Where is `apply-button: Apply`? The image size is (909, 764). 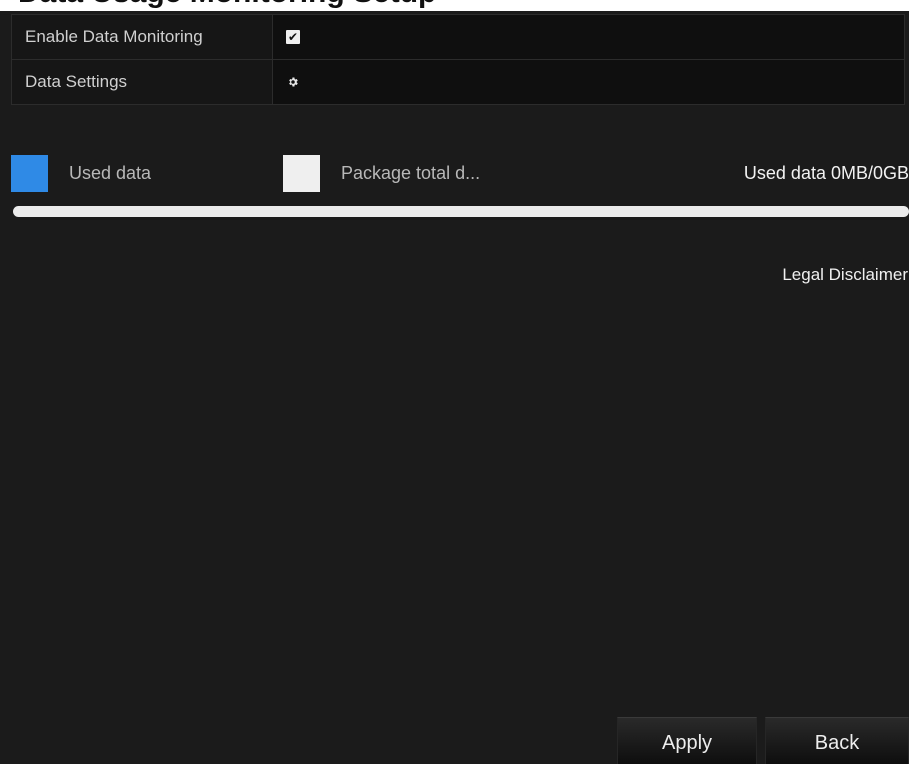
apply-button: Apply is located at coordinates (687, 740).